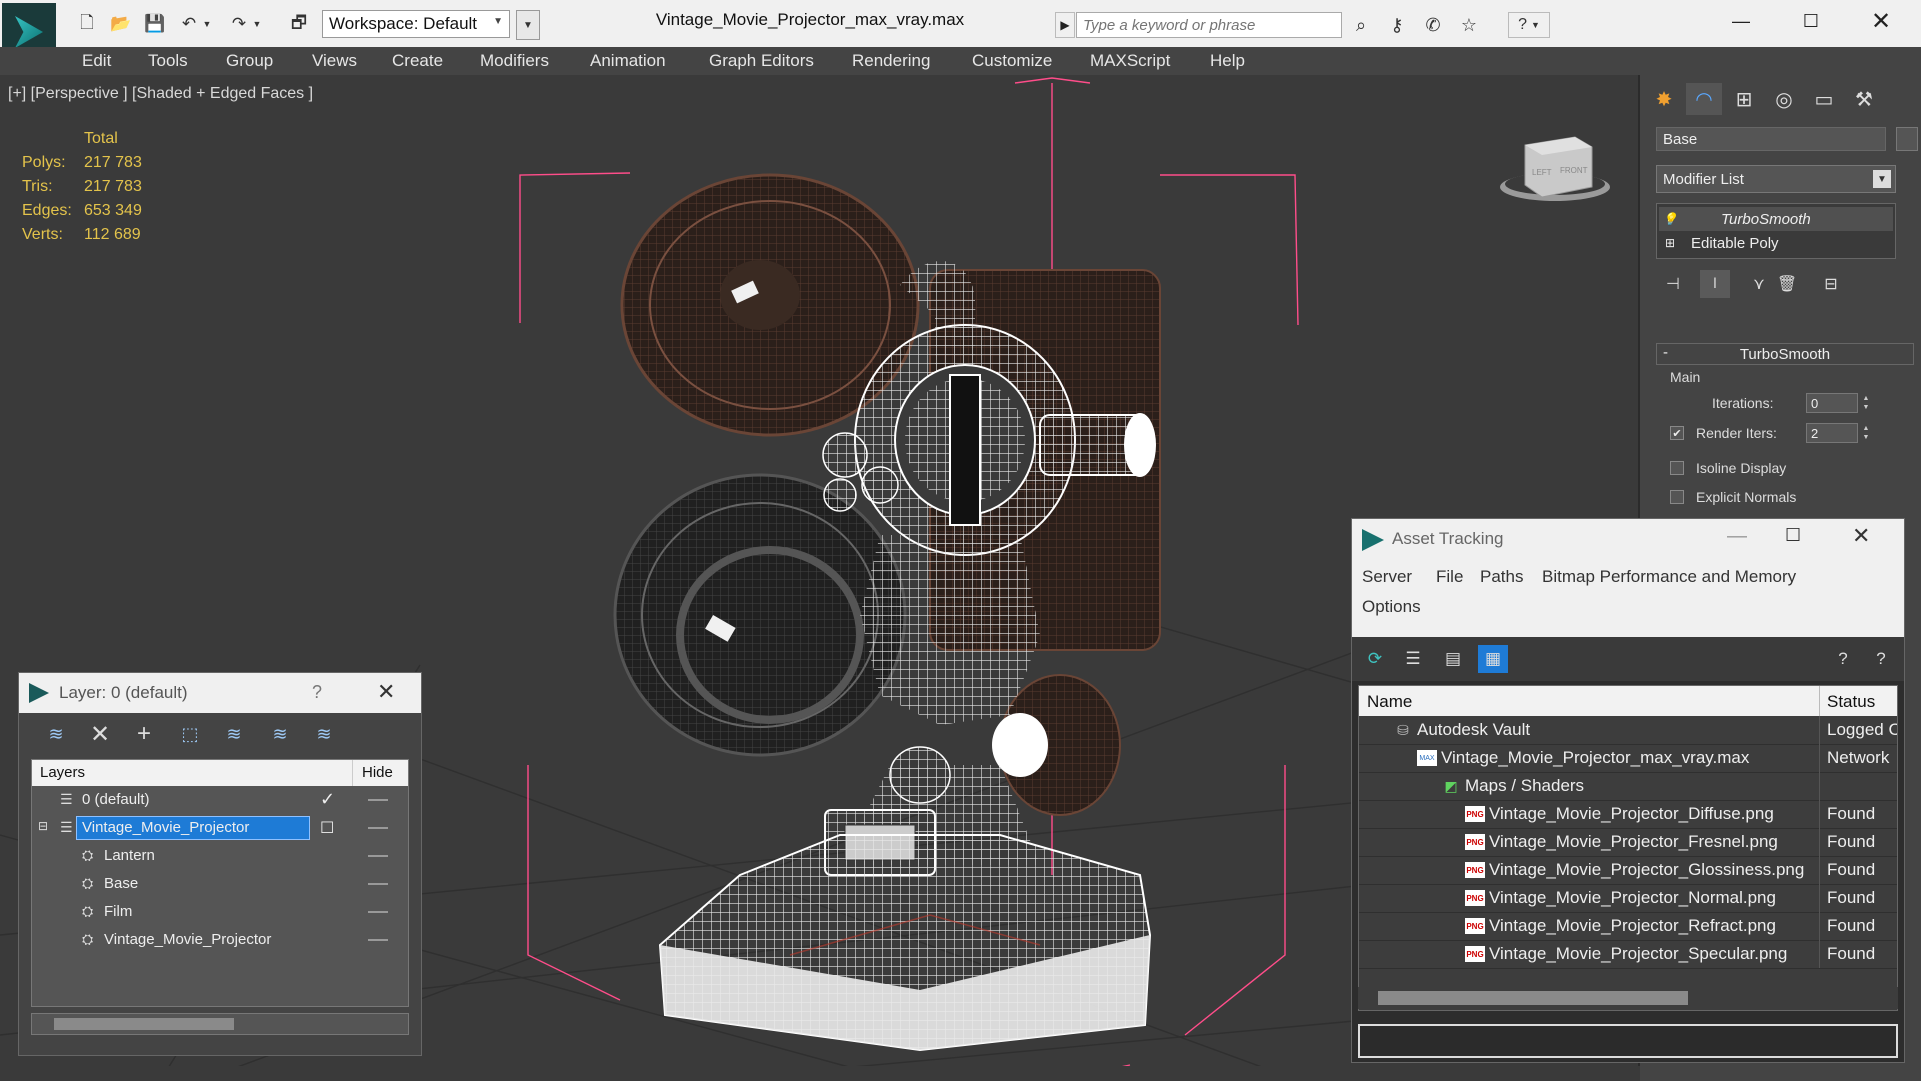 This screenshot has height=1081, width=1921. What do you see at coordinates (234, 734) in the screenshot?
I see `highlight-selected-icon: ≋` at bounding box center [234, 734].